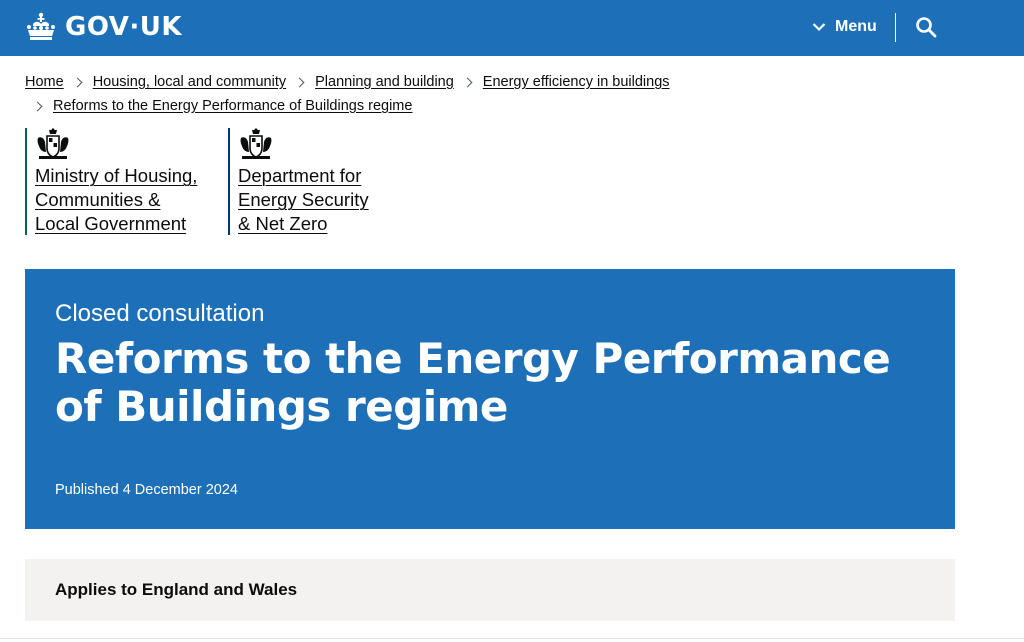 The height and width of the screenshot is (642, 1024). Describe the element at coordinates (490, 590) in the screenshot. I see `applies-to-panel: Applies to England and Wales` at that location.